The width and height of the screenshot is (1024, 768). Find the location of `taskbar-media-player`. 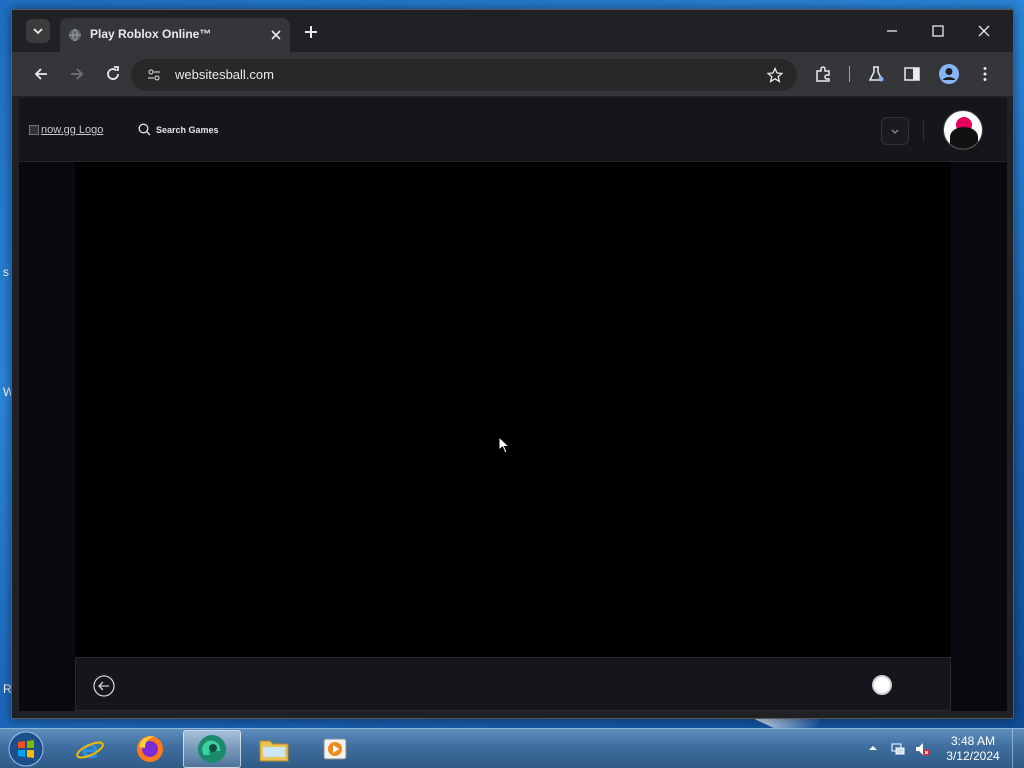

taskbar-media-player is located at coordinates (335, 749).